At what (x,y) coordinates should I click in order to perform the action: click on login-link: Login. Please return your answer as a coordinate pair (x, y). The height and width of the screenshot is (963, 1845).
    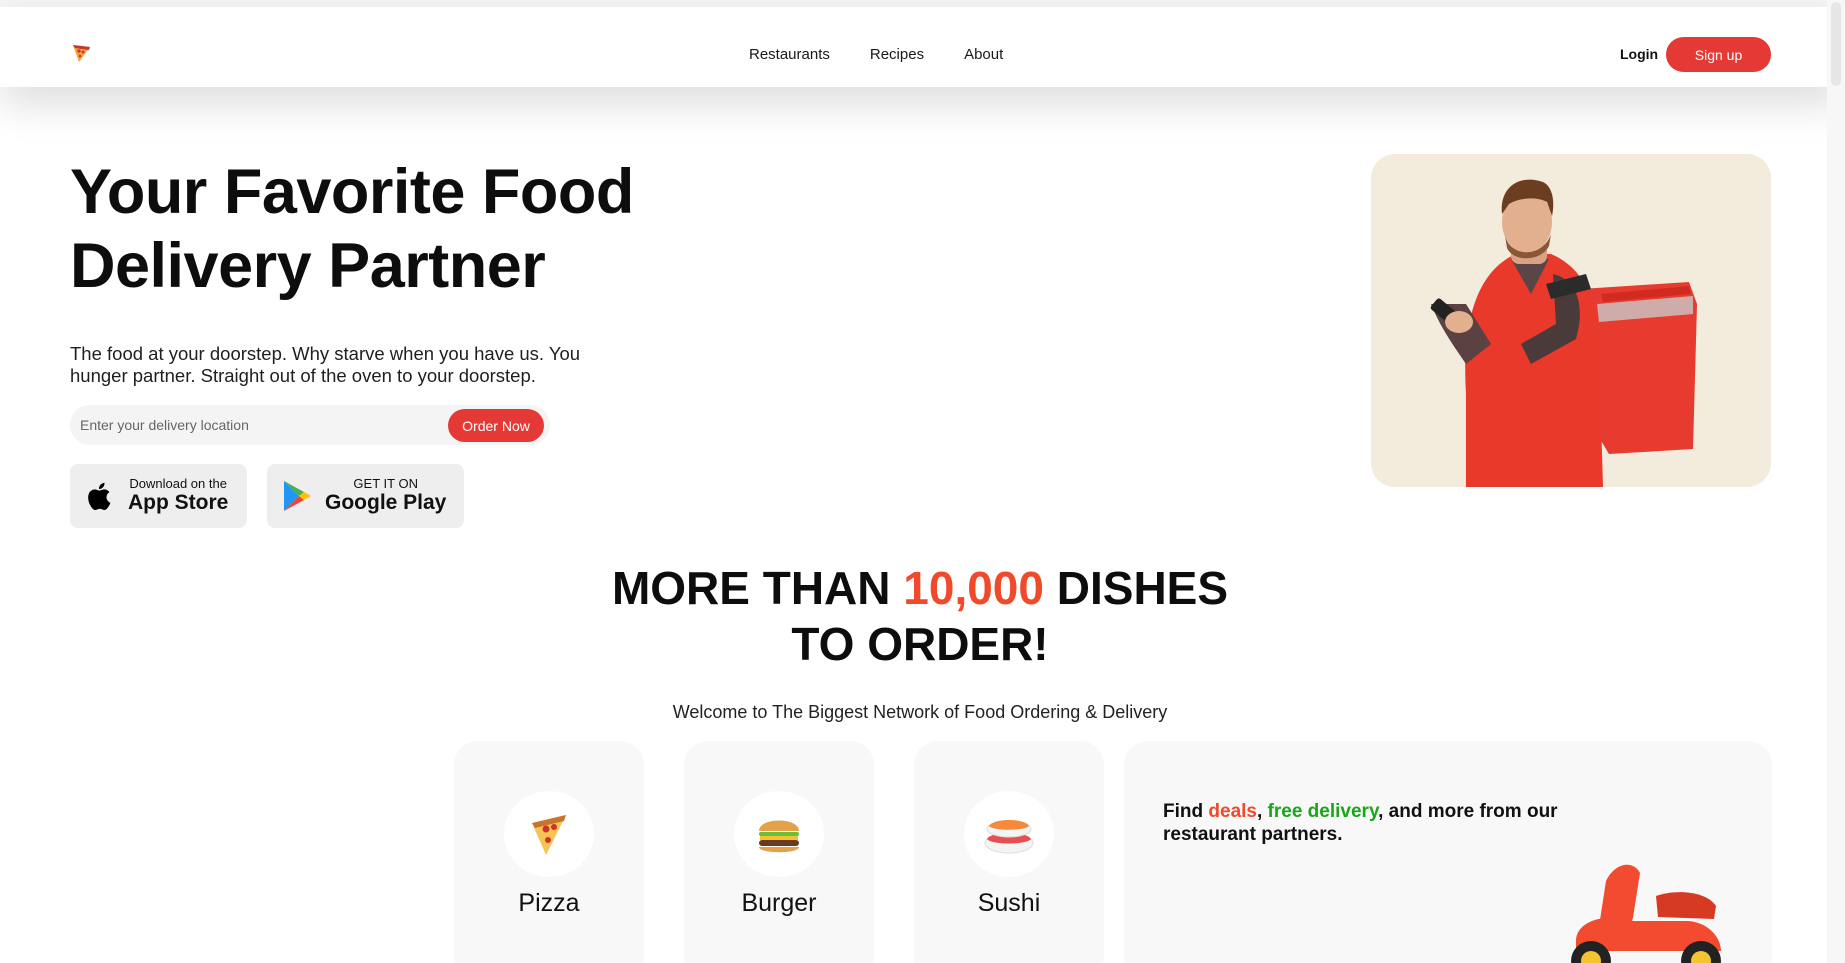
    Looking at the image, I should click on (1639, 54).